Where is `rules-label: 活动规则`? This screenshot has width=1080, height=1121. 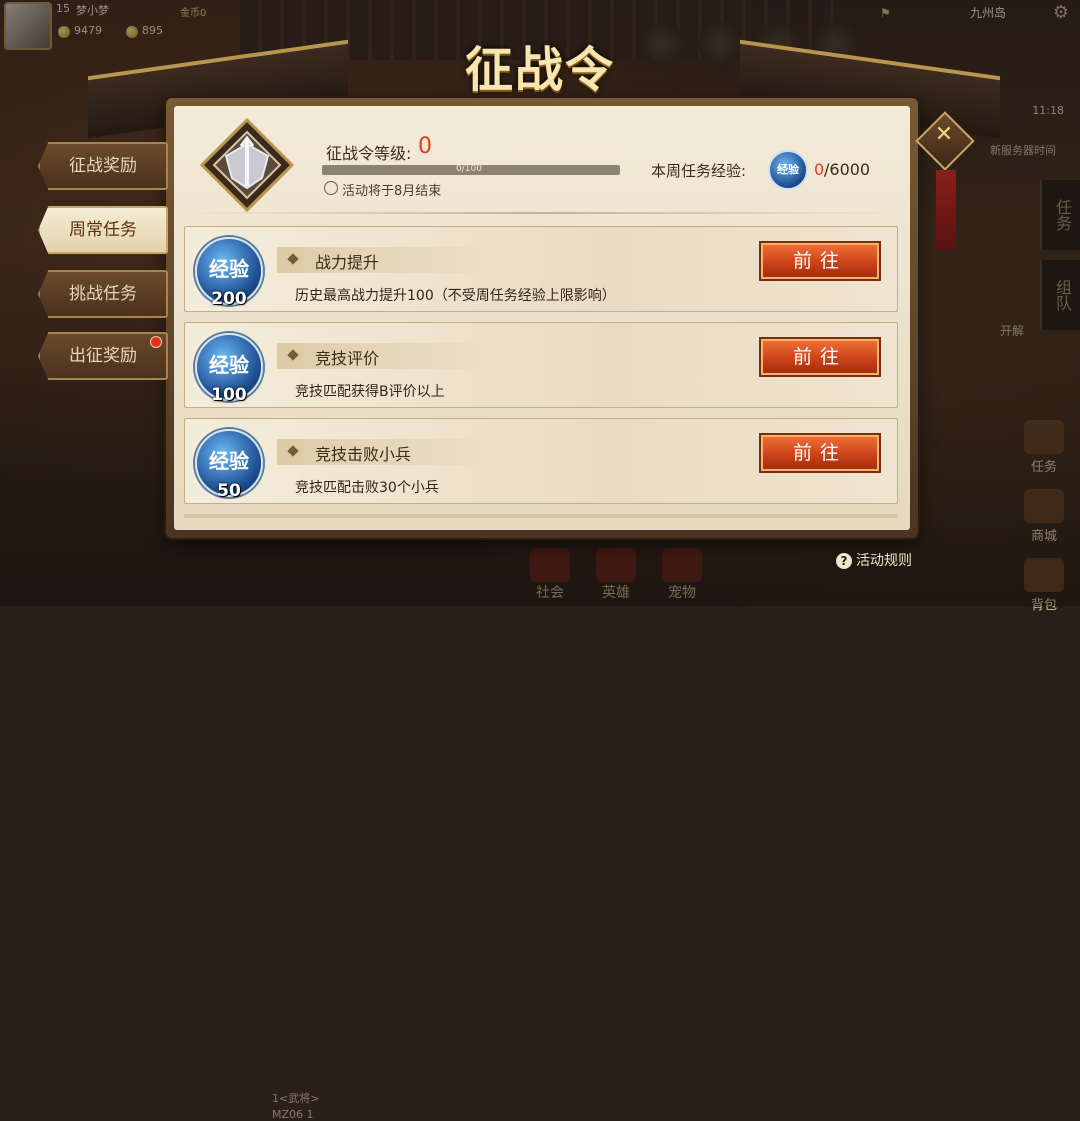
rules-label: 活动规则 is located at coordinates (884, 561).